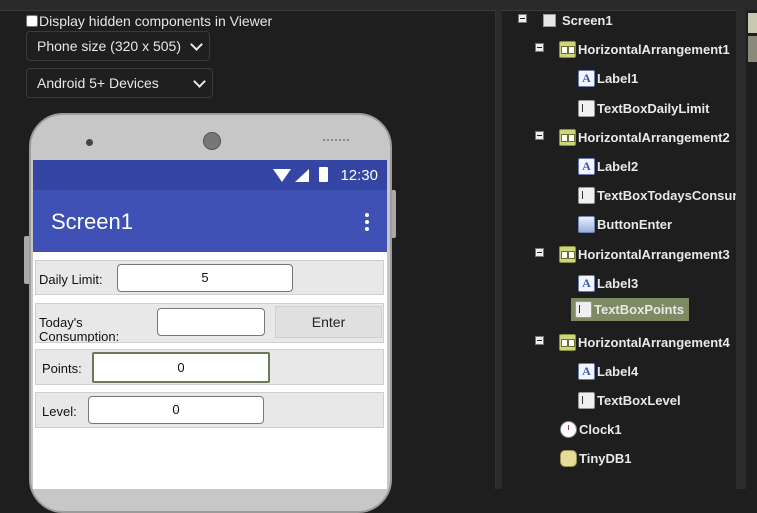  I want to click on daily-limit-textbox: 5, so click(205, 278).